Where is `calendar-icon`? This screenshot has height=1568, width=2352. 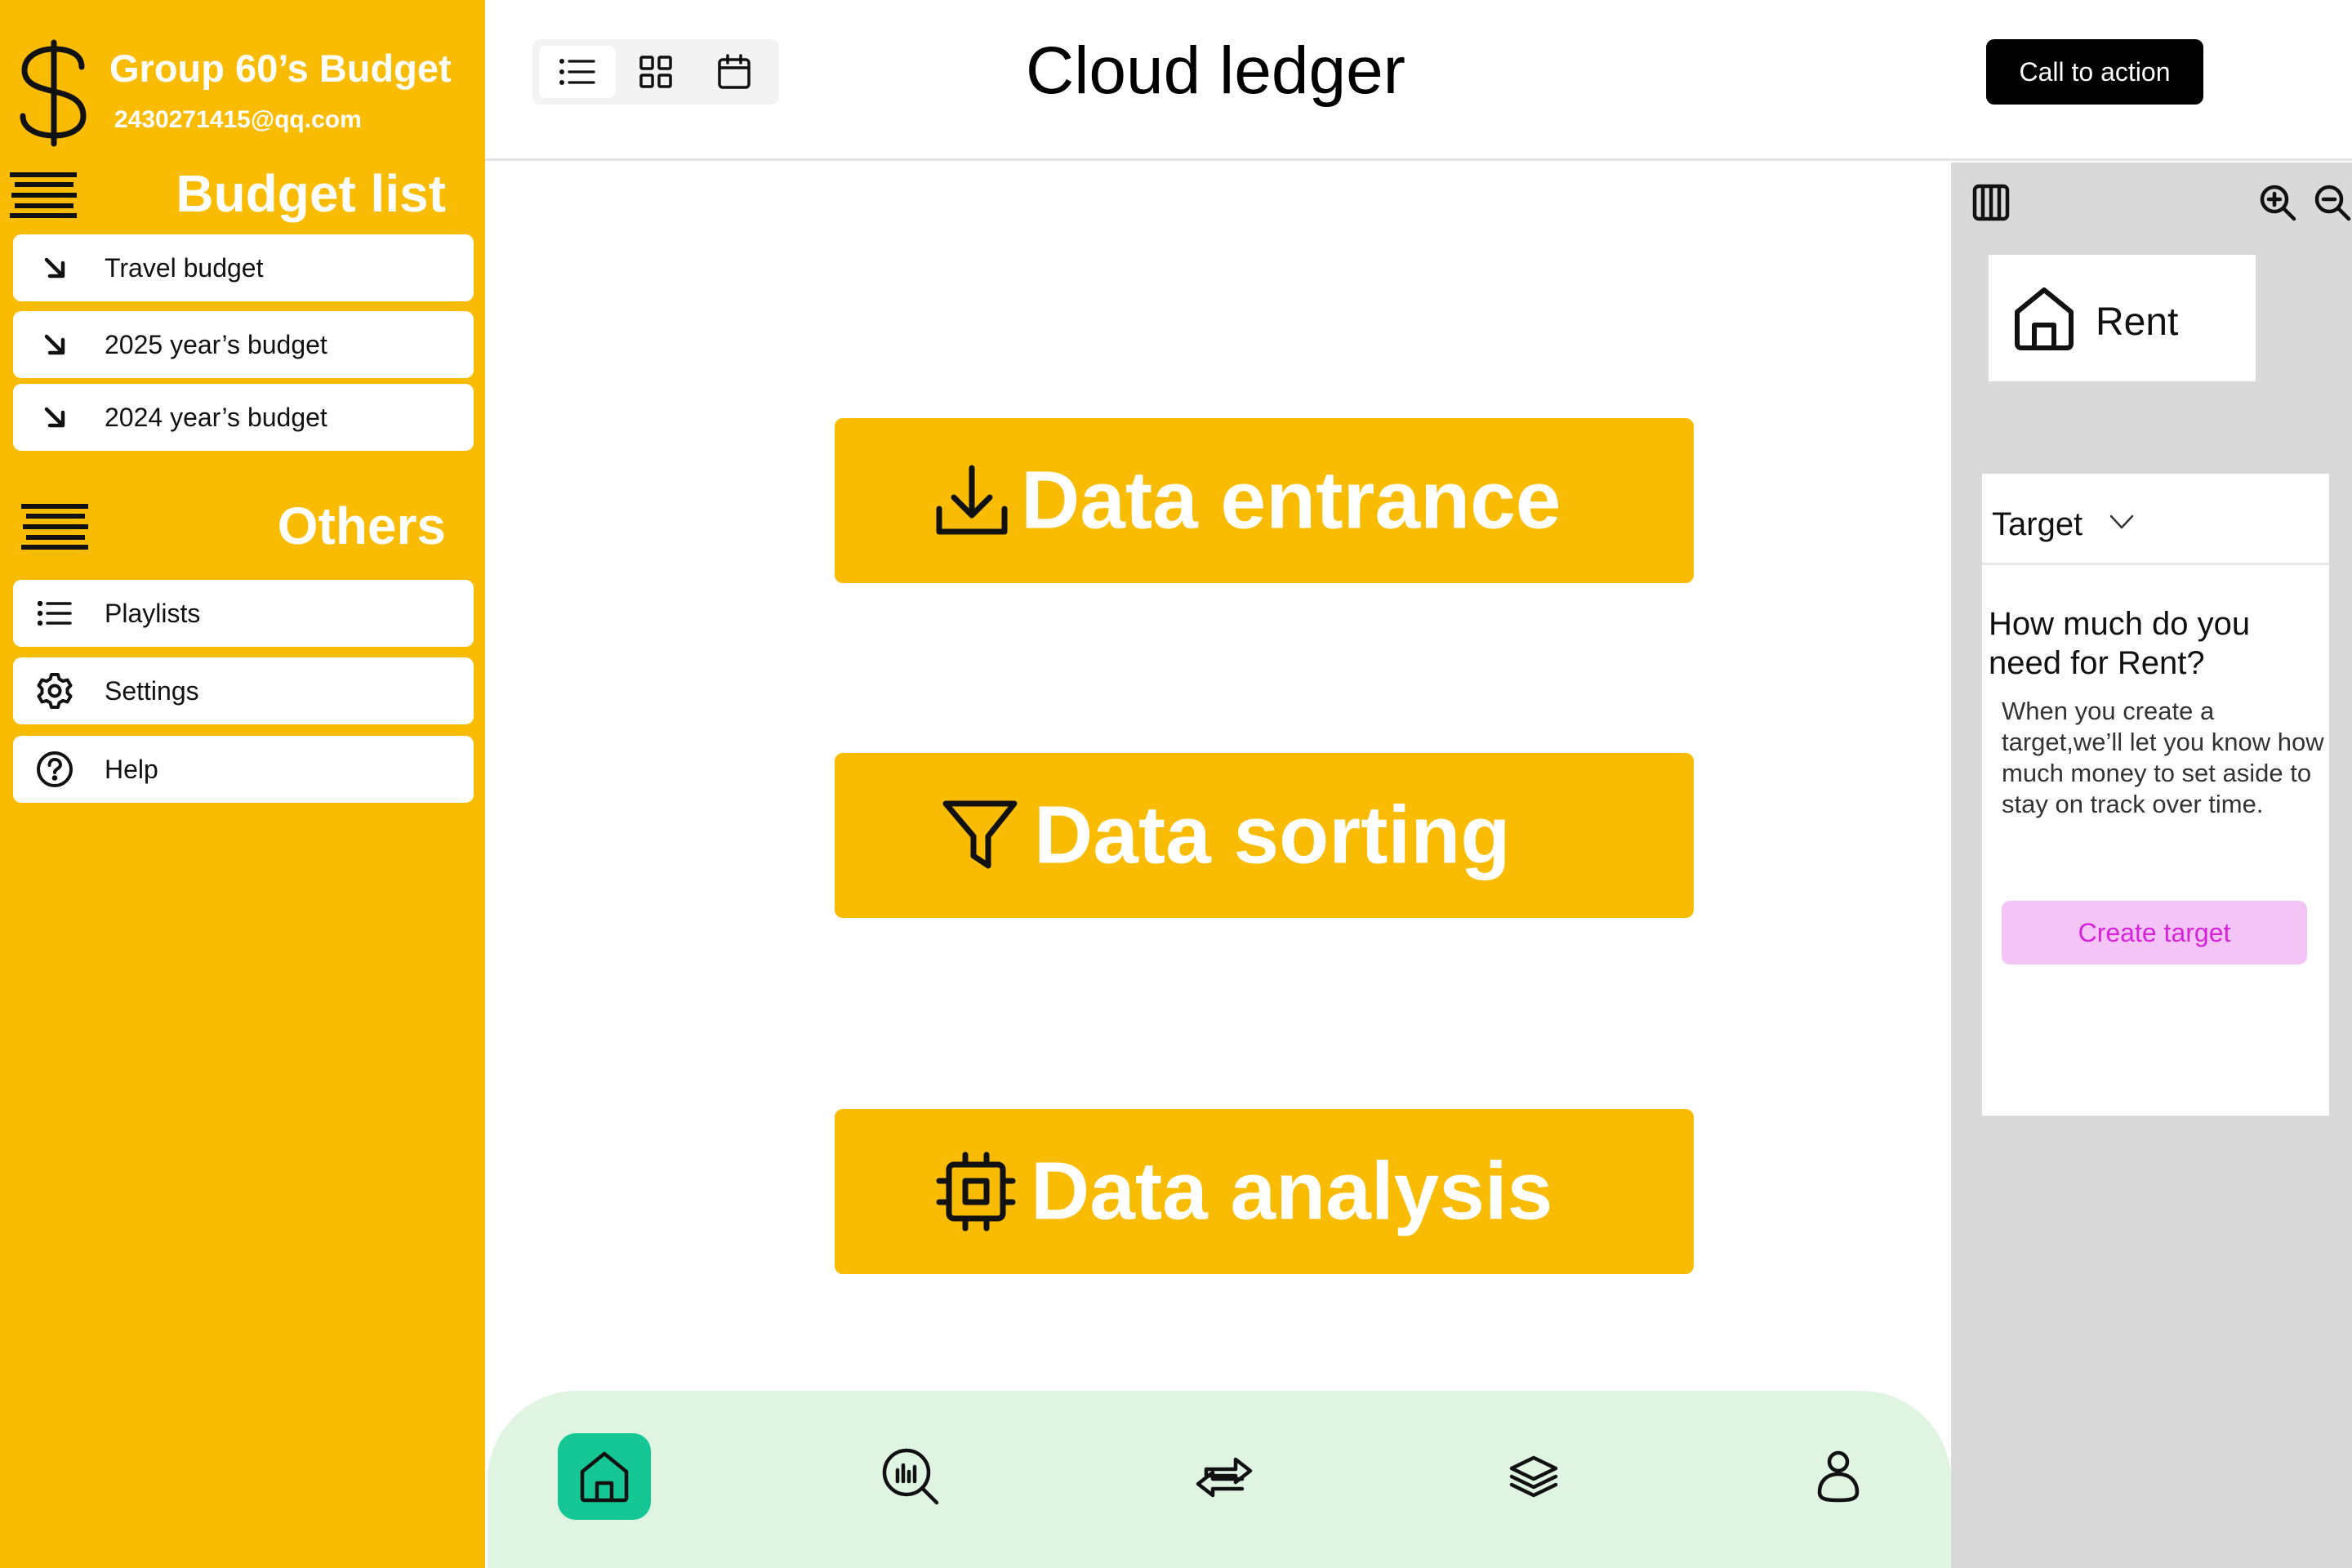 calendar-icon is located at coordinates (734, 72).